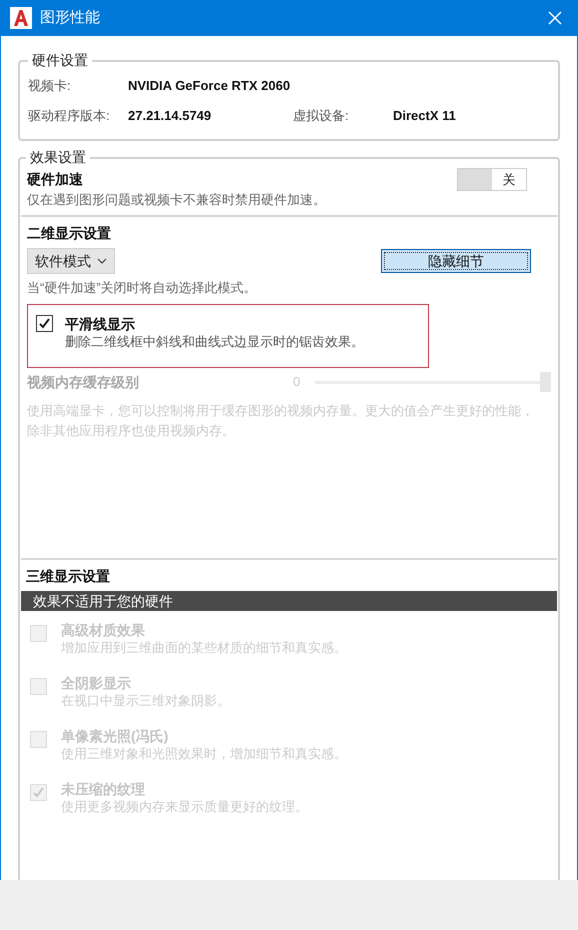  What do you see at coordinates (103, 630) in the screenshot?
I see `option-title: 高级材质效果` at bounding box center [103, 630].